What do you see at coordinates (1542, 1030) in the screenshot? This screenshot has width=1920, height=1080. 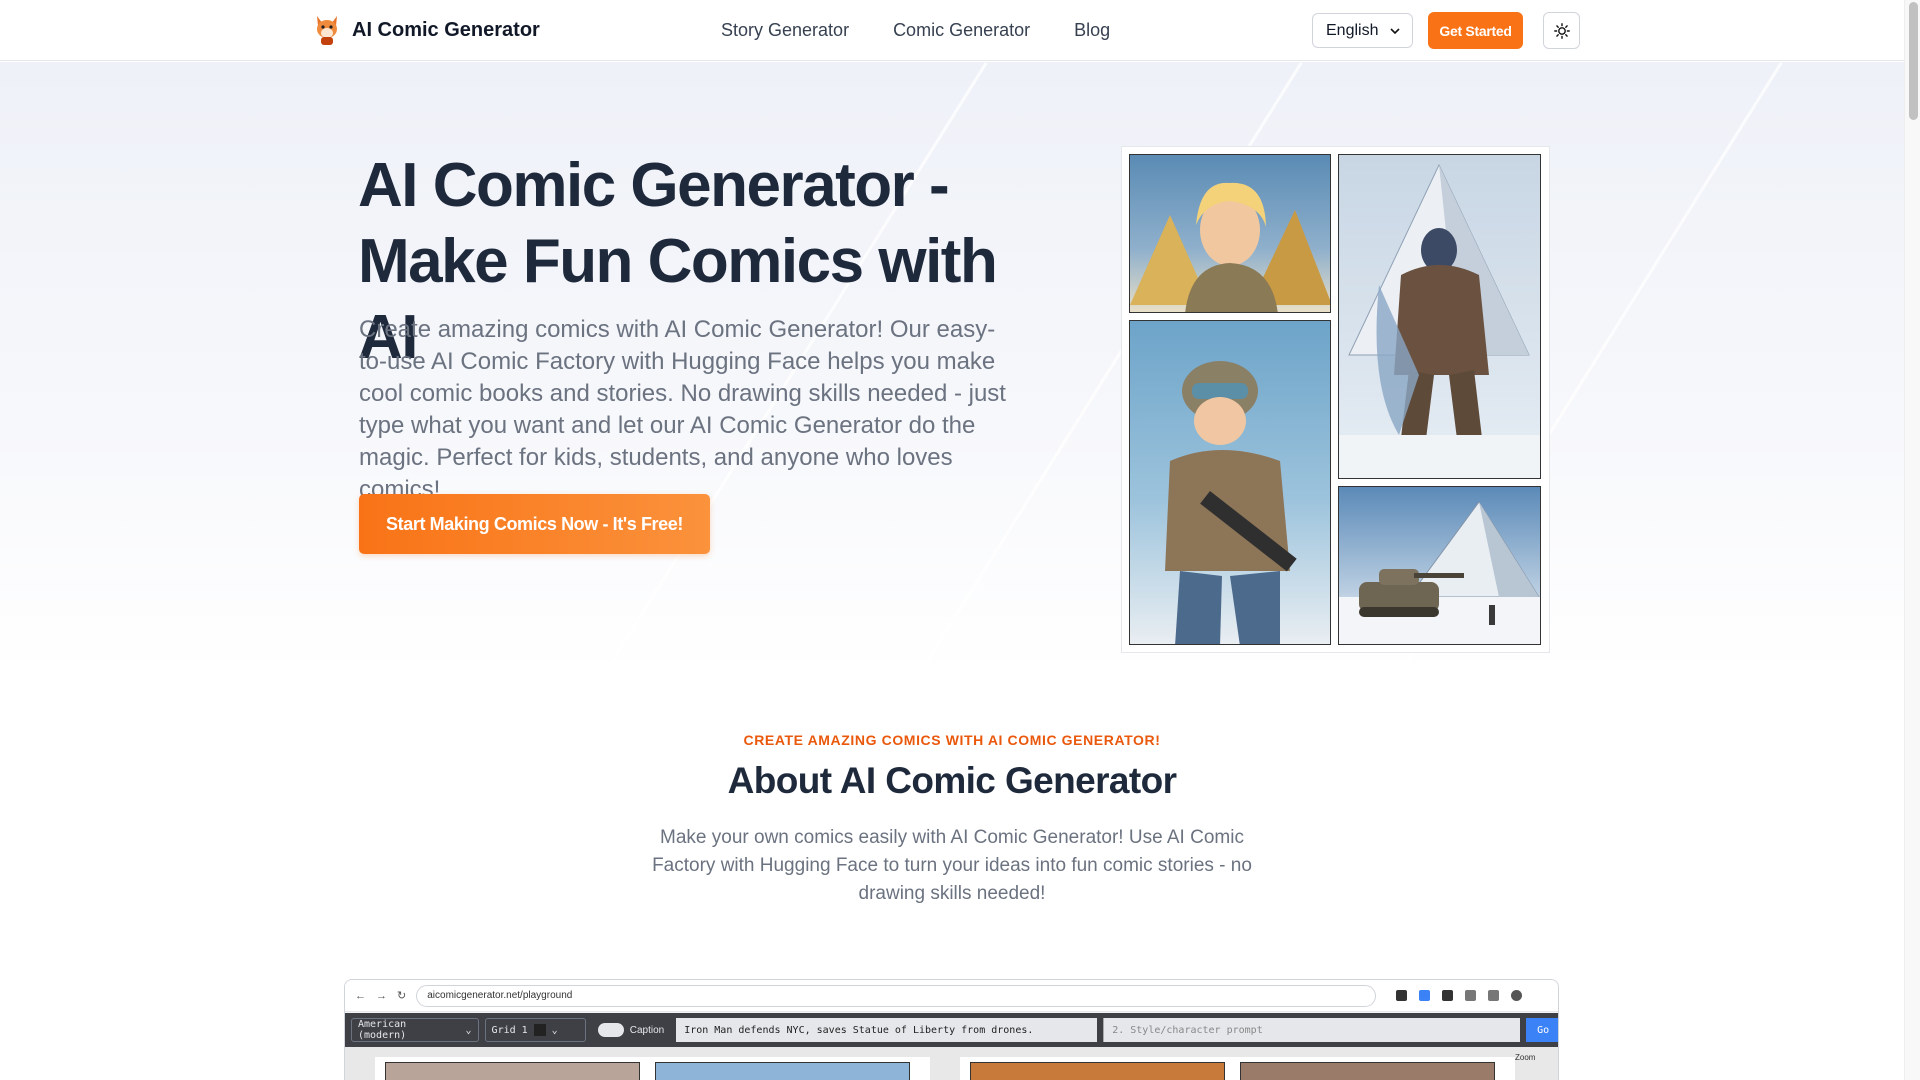 I see `go-button: Go` at bounding box center [1542, 1030].